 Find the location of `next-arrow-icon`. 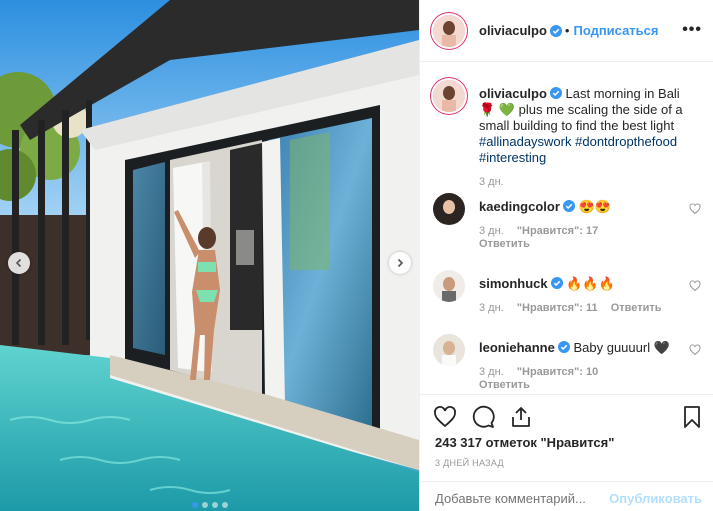

next-arrow-icon is located at coordinates (400, 263).